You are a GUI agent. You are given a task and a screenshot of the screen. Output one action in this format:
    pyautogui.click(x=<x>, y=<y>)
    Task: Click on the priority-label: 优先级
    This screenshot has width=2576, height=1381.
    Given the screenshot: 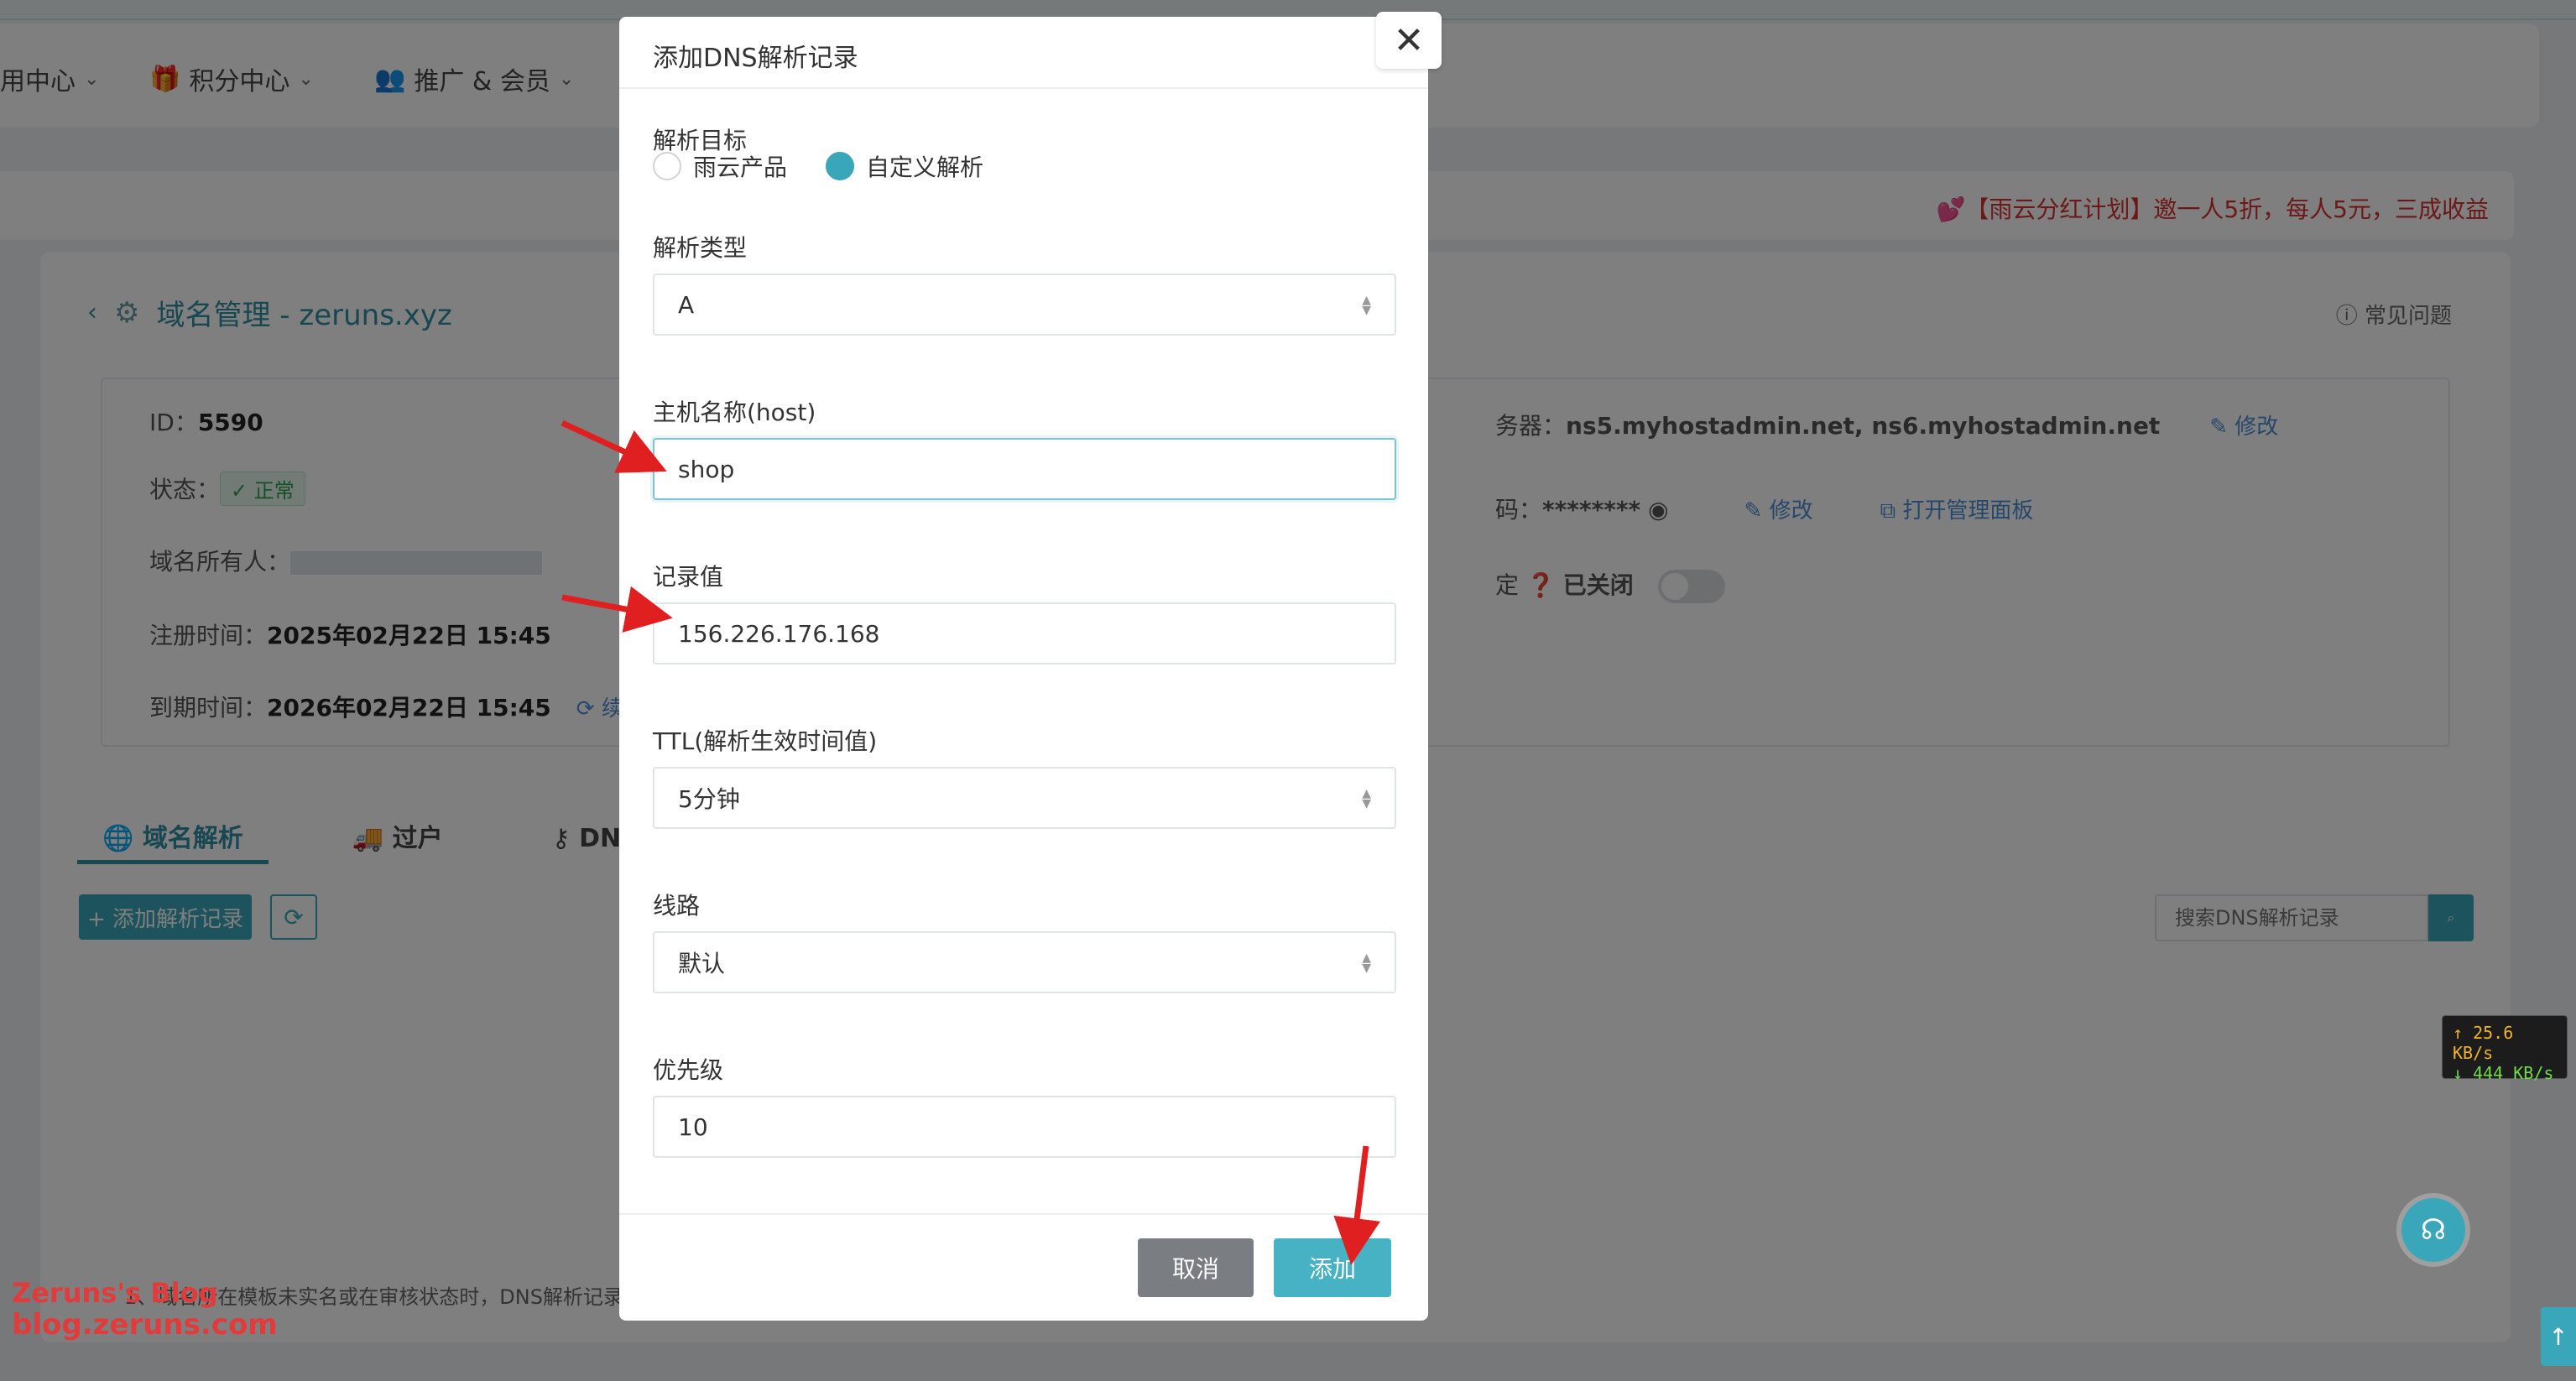 What is the action you would take?
    pyautogui.click(x=688, y=1070)
    